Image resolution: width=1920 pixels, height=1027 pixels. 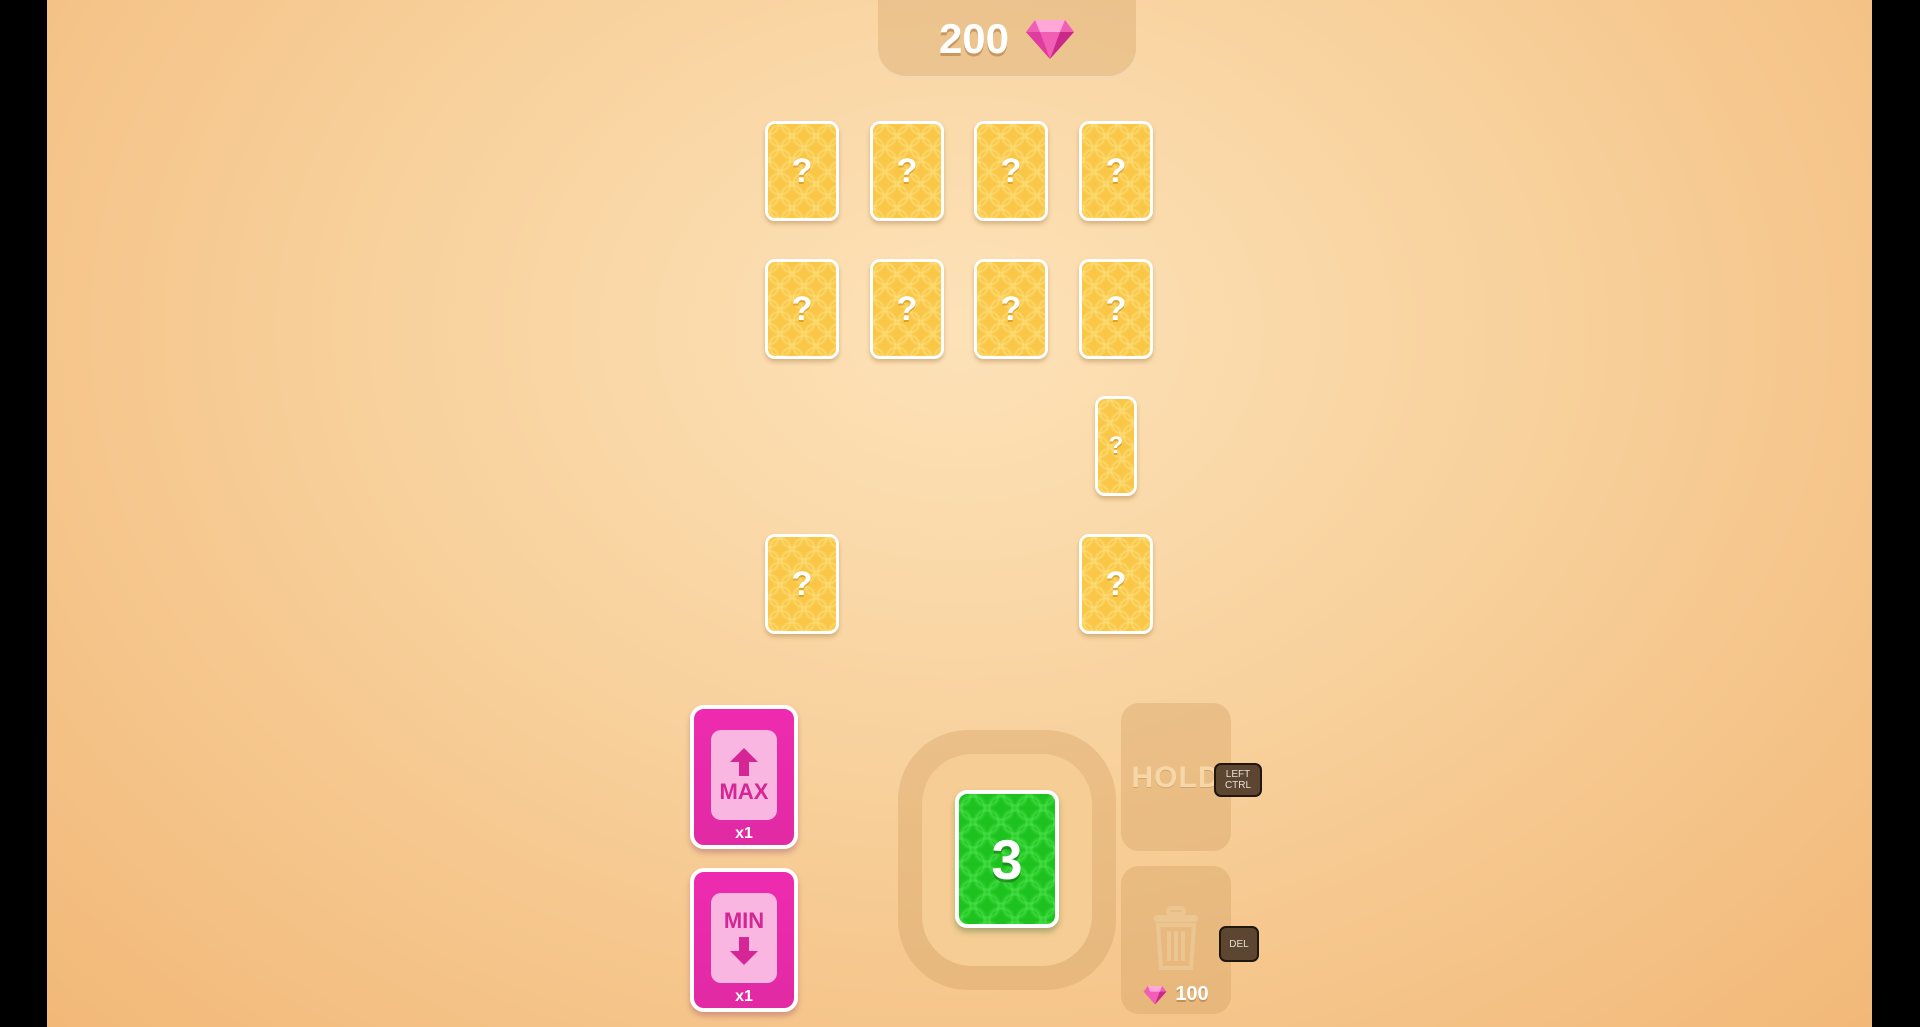 I want to click on trash-cost-value: 100, so click(x=1192, y=994).